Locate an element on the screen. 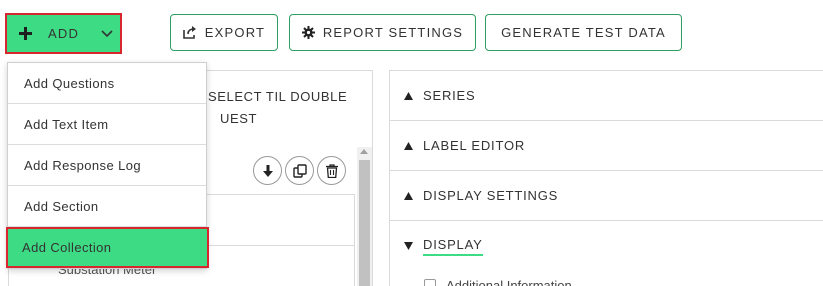  question-list-divider is located at coordinates (280, 245).